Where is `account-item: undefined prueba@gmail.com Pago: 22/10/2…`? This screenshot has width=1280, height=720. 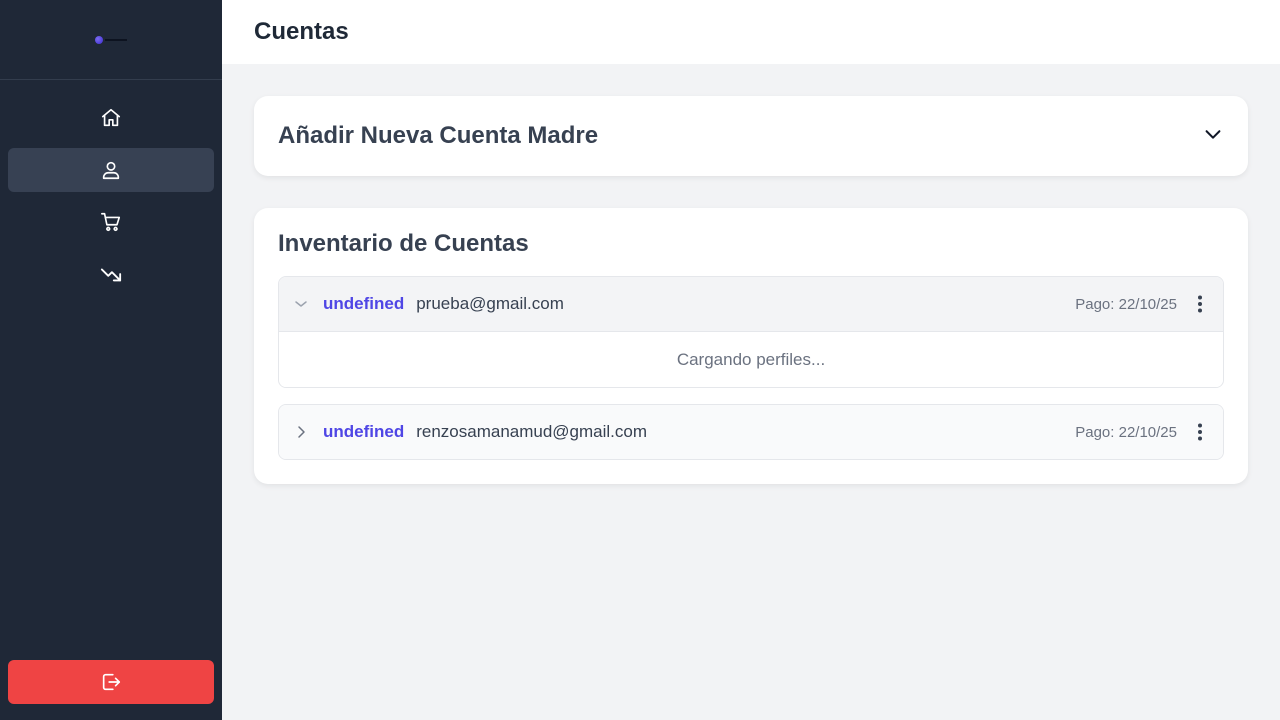 account-item: undefined prueba@gmail.com Pago: 22/10/2… is located at coordinates (751, 332).